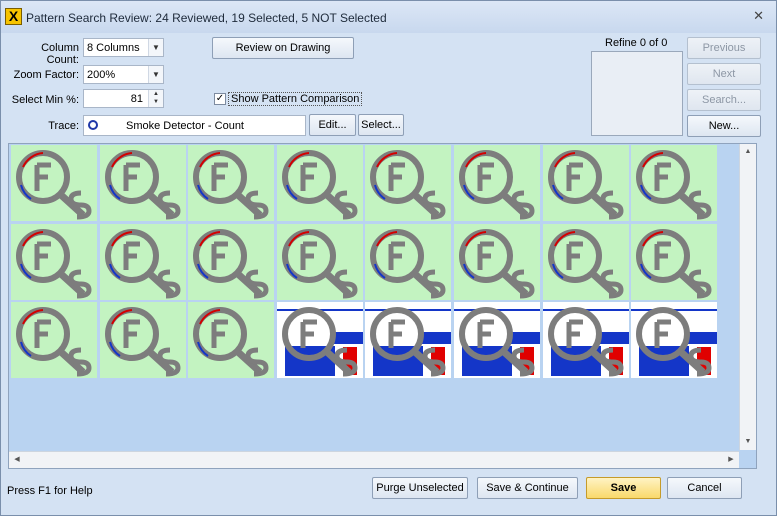 The width and height of the screenshot is (777, 516). What do you see at coordinates (420, 488) in the screenshot?
I see `purge-unselected-button: Purge Unselected` at bounding box center [420, 488].